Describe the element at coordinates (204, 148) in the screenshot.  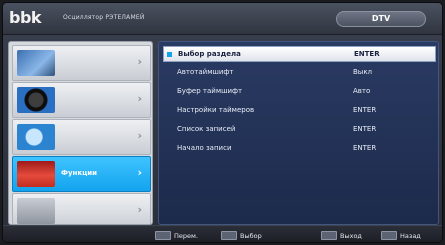
I see `option-label: Начало записи` at that location.